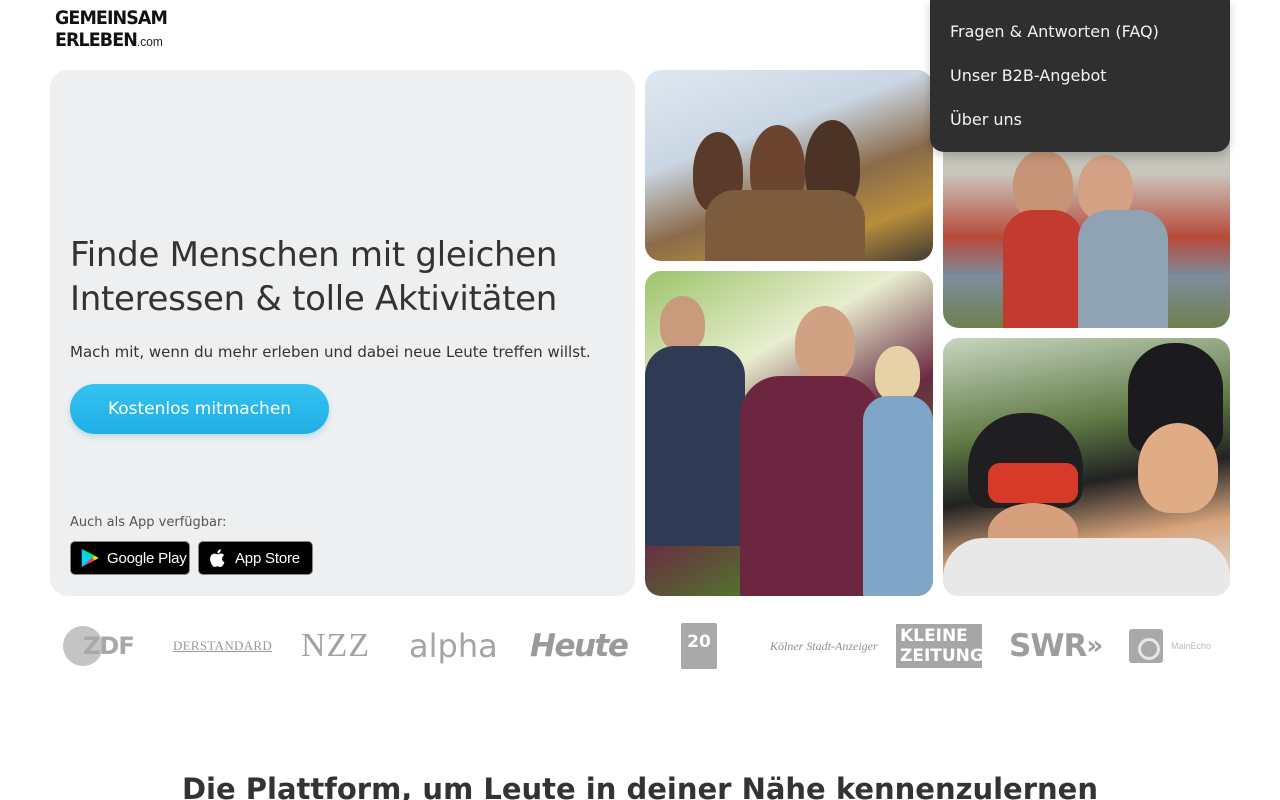 This screenshot has height=800, width=1280. Describe the element at coordinates (90, 558) in the screenshot. I see `google-play-icon` at that location.